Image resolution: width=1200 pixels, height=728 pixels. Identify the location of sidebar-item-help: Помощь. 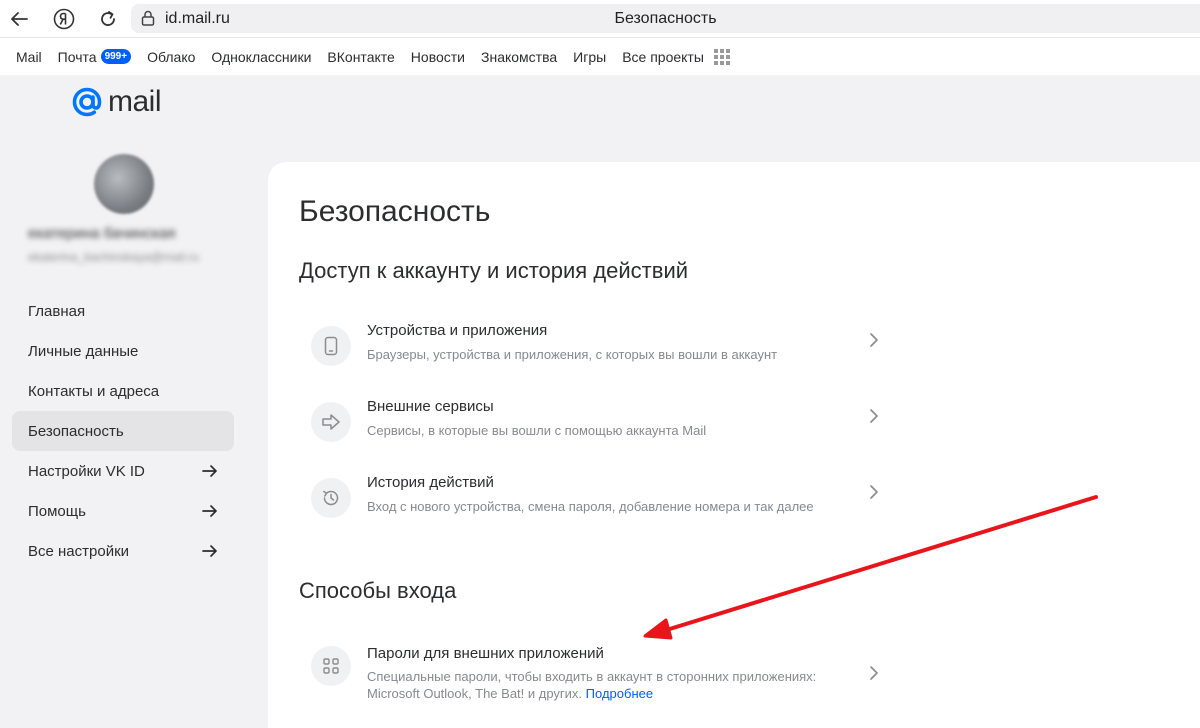
(123, 511).